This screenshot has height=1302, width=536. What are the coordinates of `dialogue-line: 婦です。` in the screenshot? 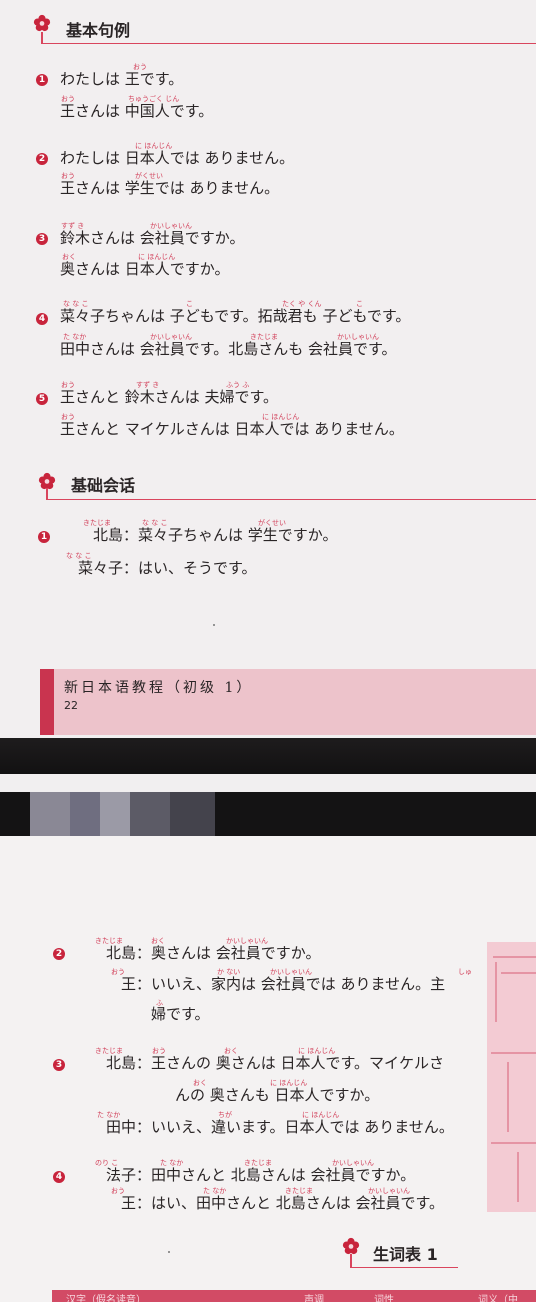 It's located at (180, 1014).